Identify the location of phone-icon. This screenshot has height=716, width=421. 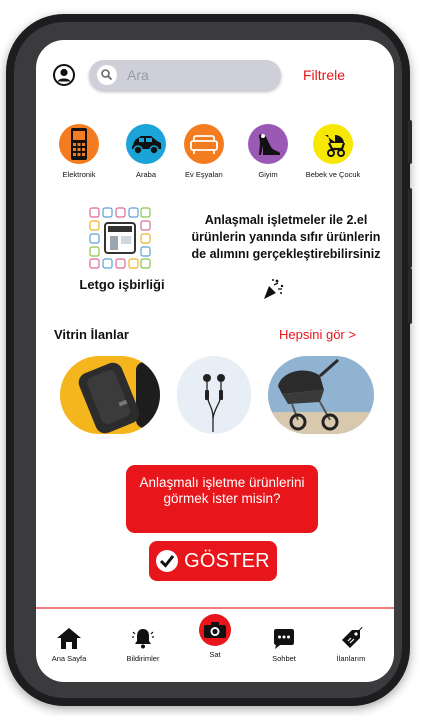
(79, 144).